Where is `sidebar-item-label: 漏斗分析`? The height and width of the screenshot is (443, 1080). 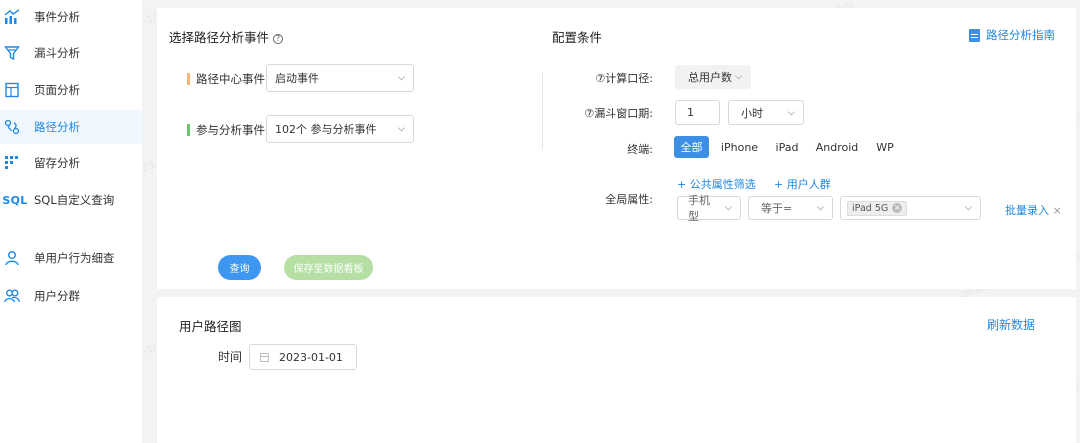
sidebar-item-label: 漏斗分析 is located at coordinates (57, 53).